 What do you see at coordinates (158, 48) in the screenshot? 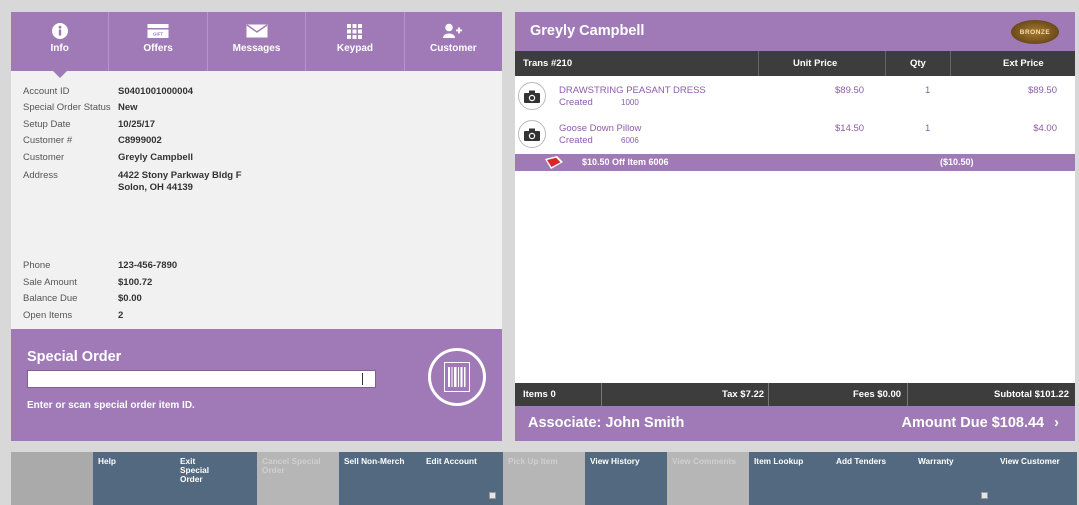
I see `nav-tab-offers-label: Offers` at bounding box center [158, 48].